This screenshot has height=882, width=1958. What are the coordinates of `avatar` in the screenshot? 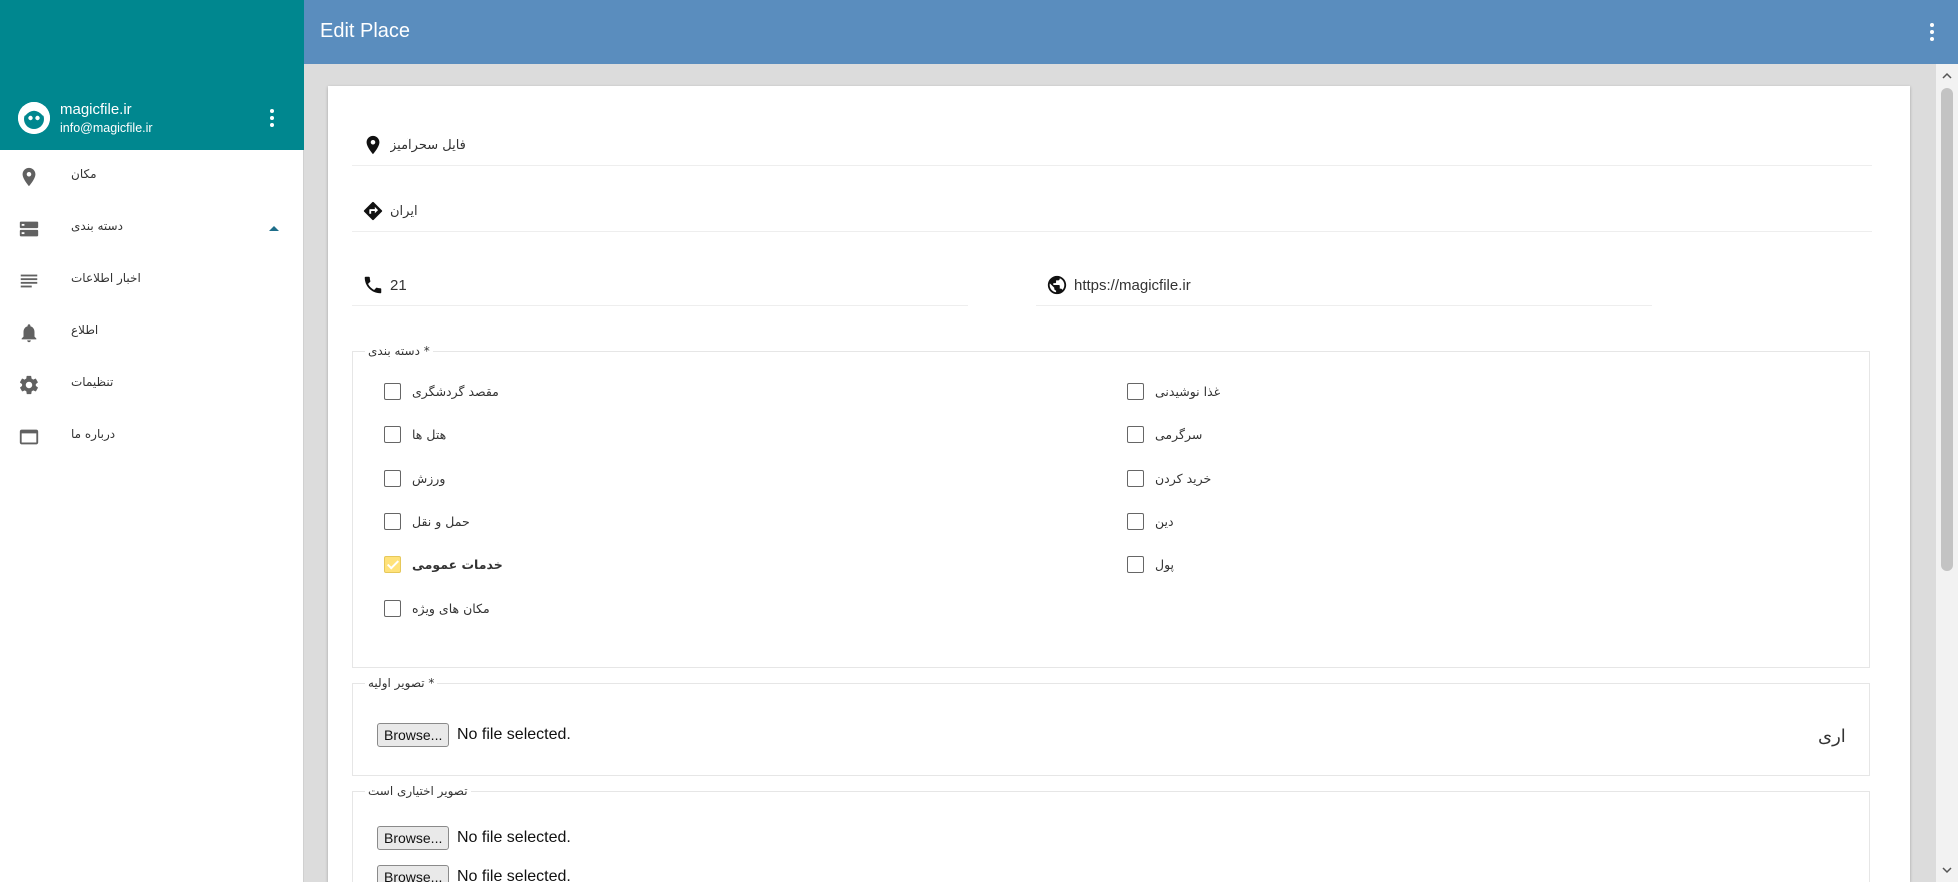 It's located at (34, 118).